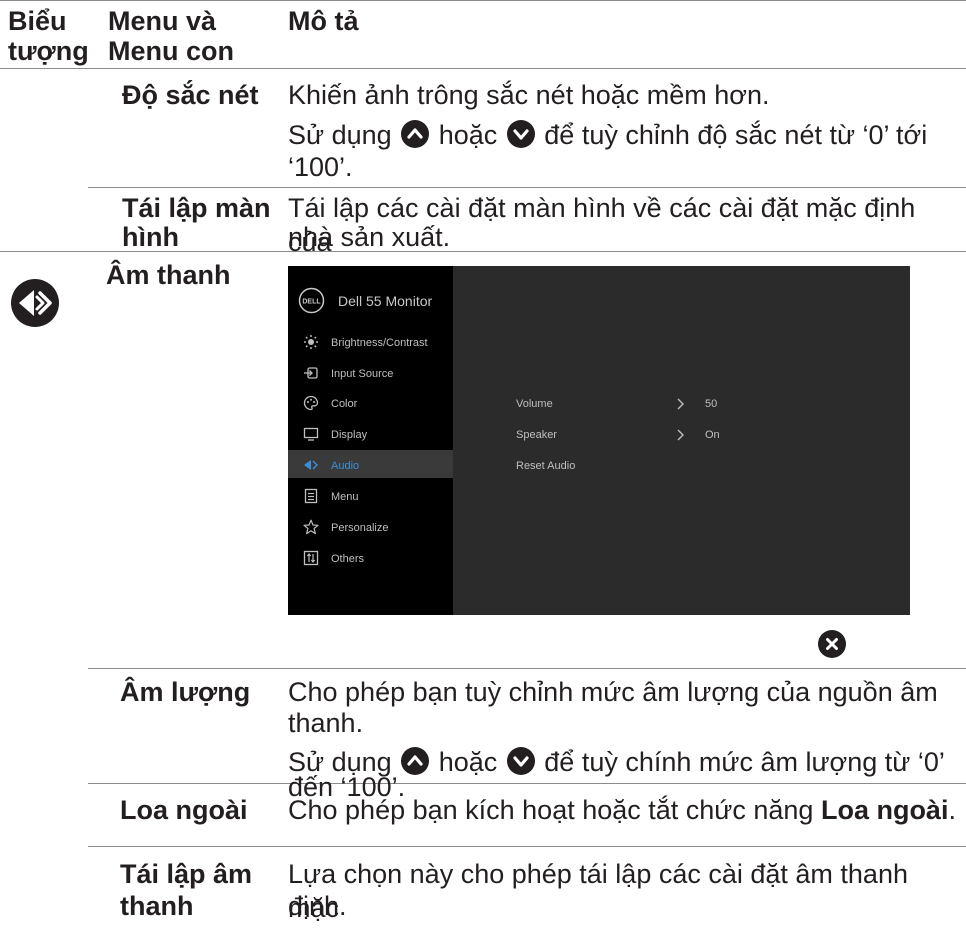 This screenshot has height=938, width=966. I want to click on osd-setting-volume-value: 50, so click(711, 404).